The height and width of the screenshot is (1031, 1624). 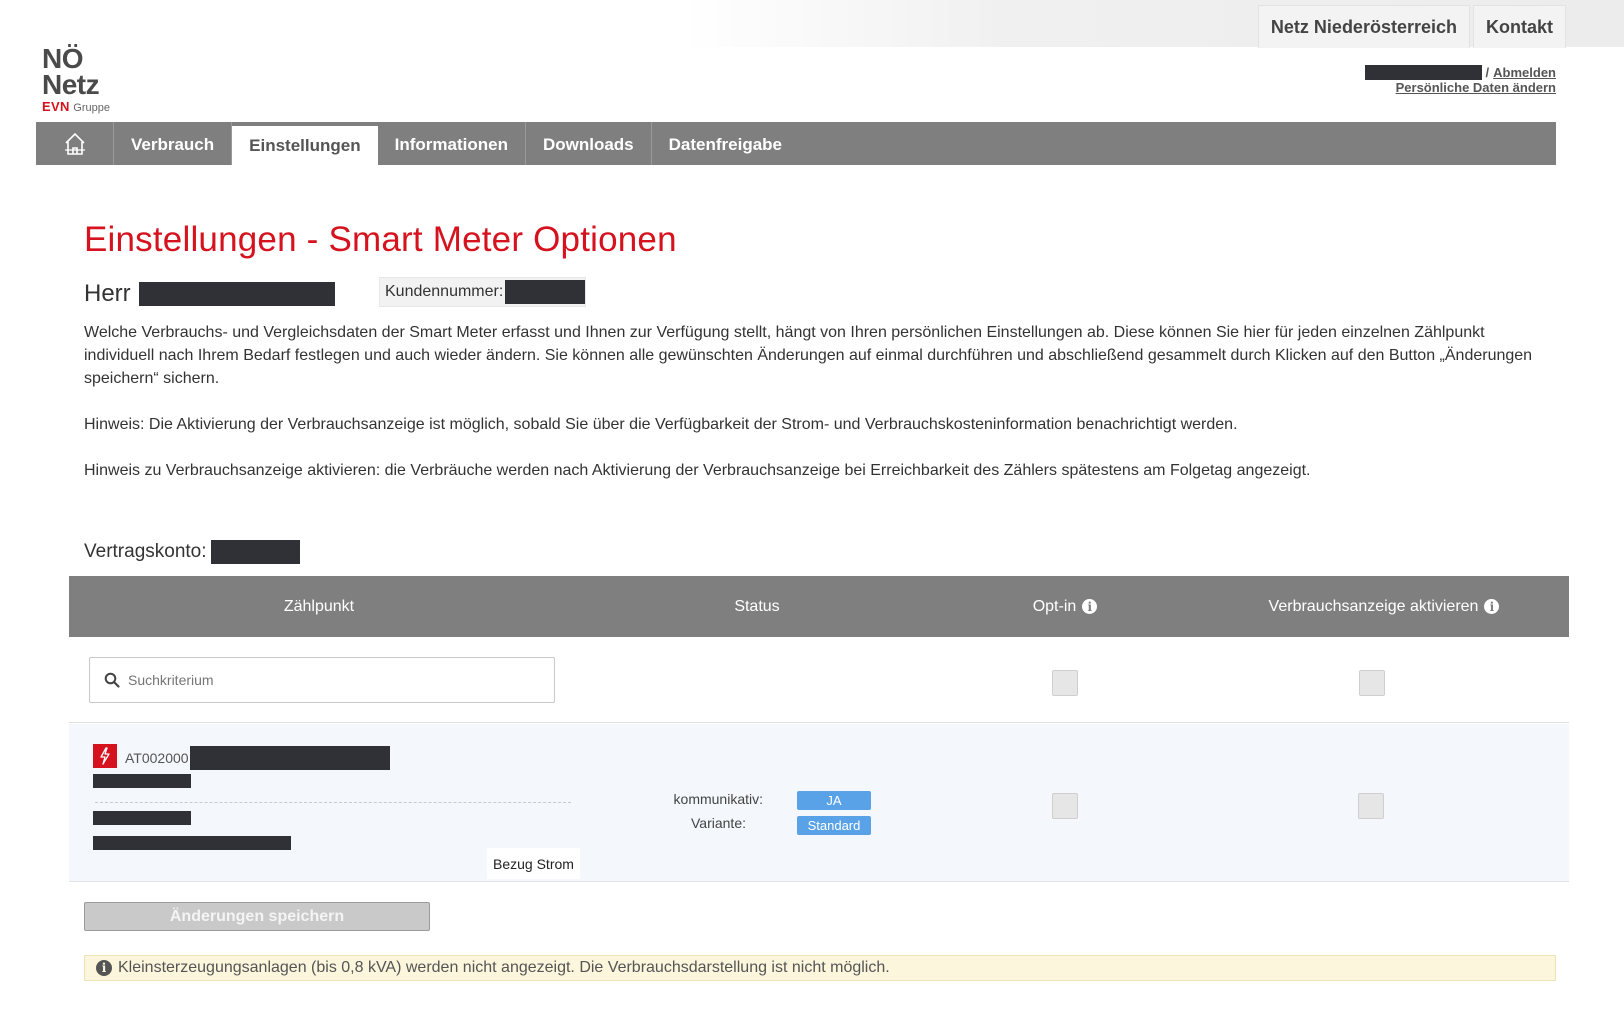 I want to click on redacted-username, so click(x=1423, y=72).